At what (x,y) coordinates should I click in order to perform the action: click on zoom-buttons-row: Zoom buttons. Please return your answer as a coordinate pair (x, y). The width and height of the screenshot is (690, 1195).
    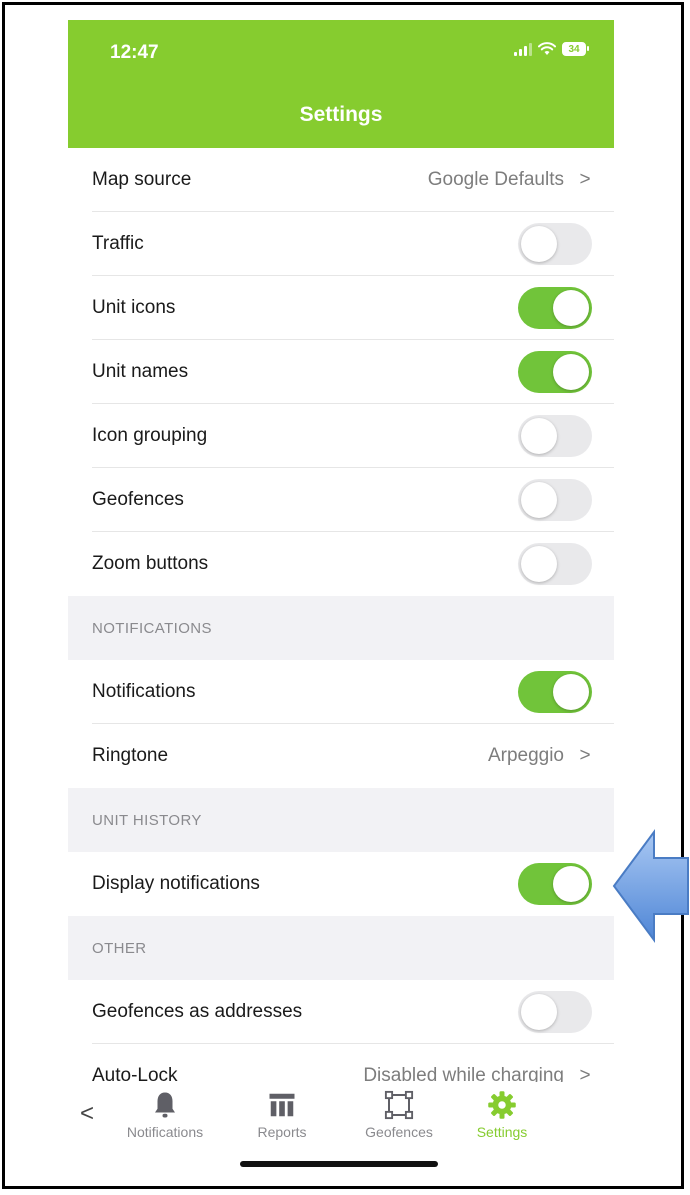
    Looking at the image, I should click on (341, 564).